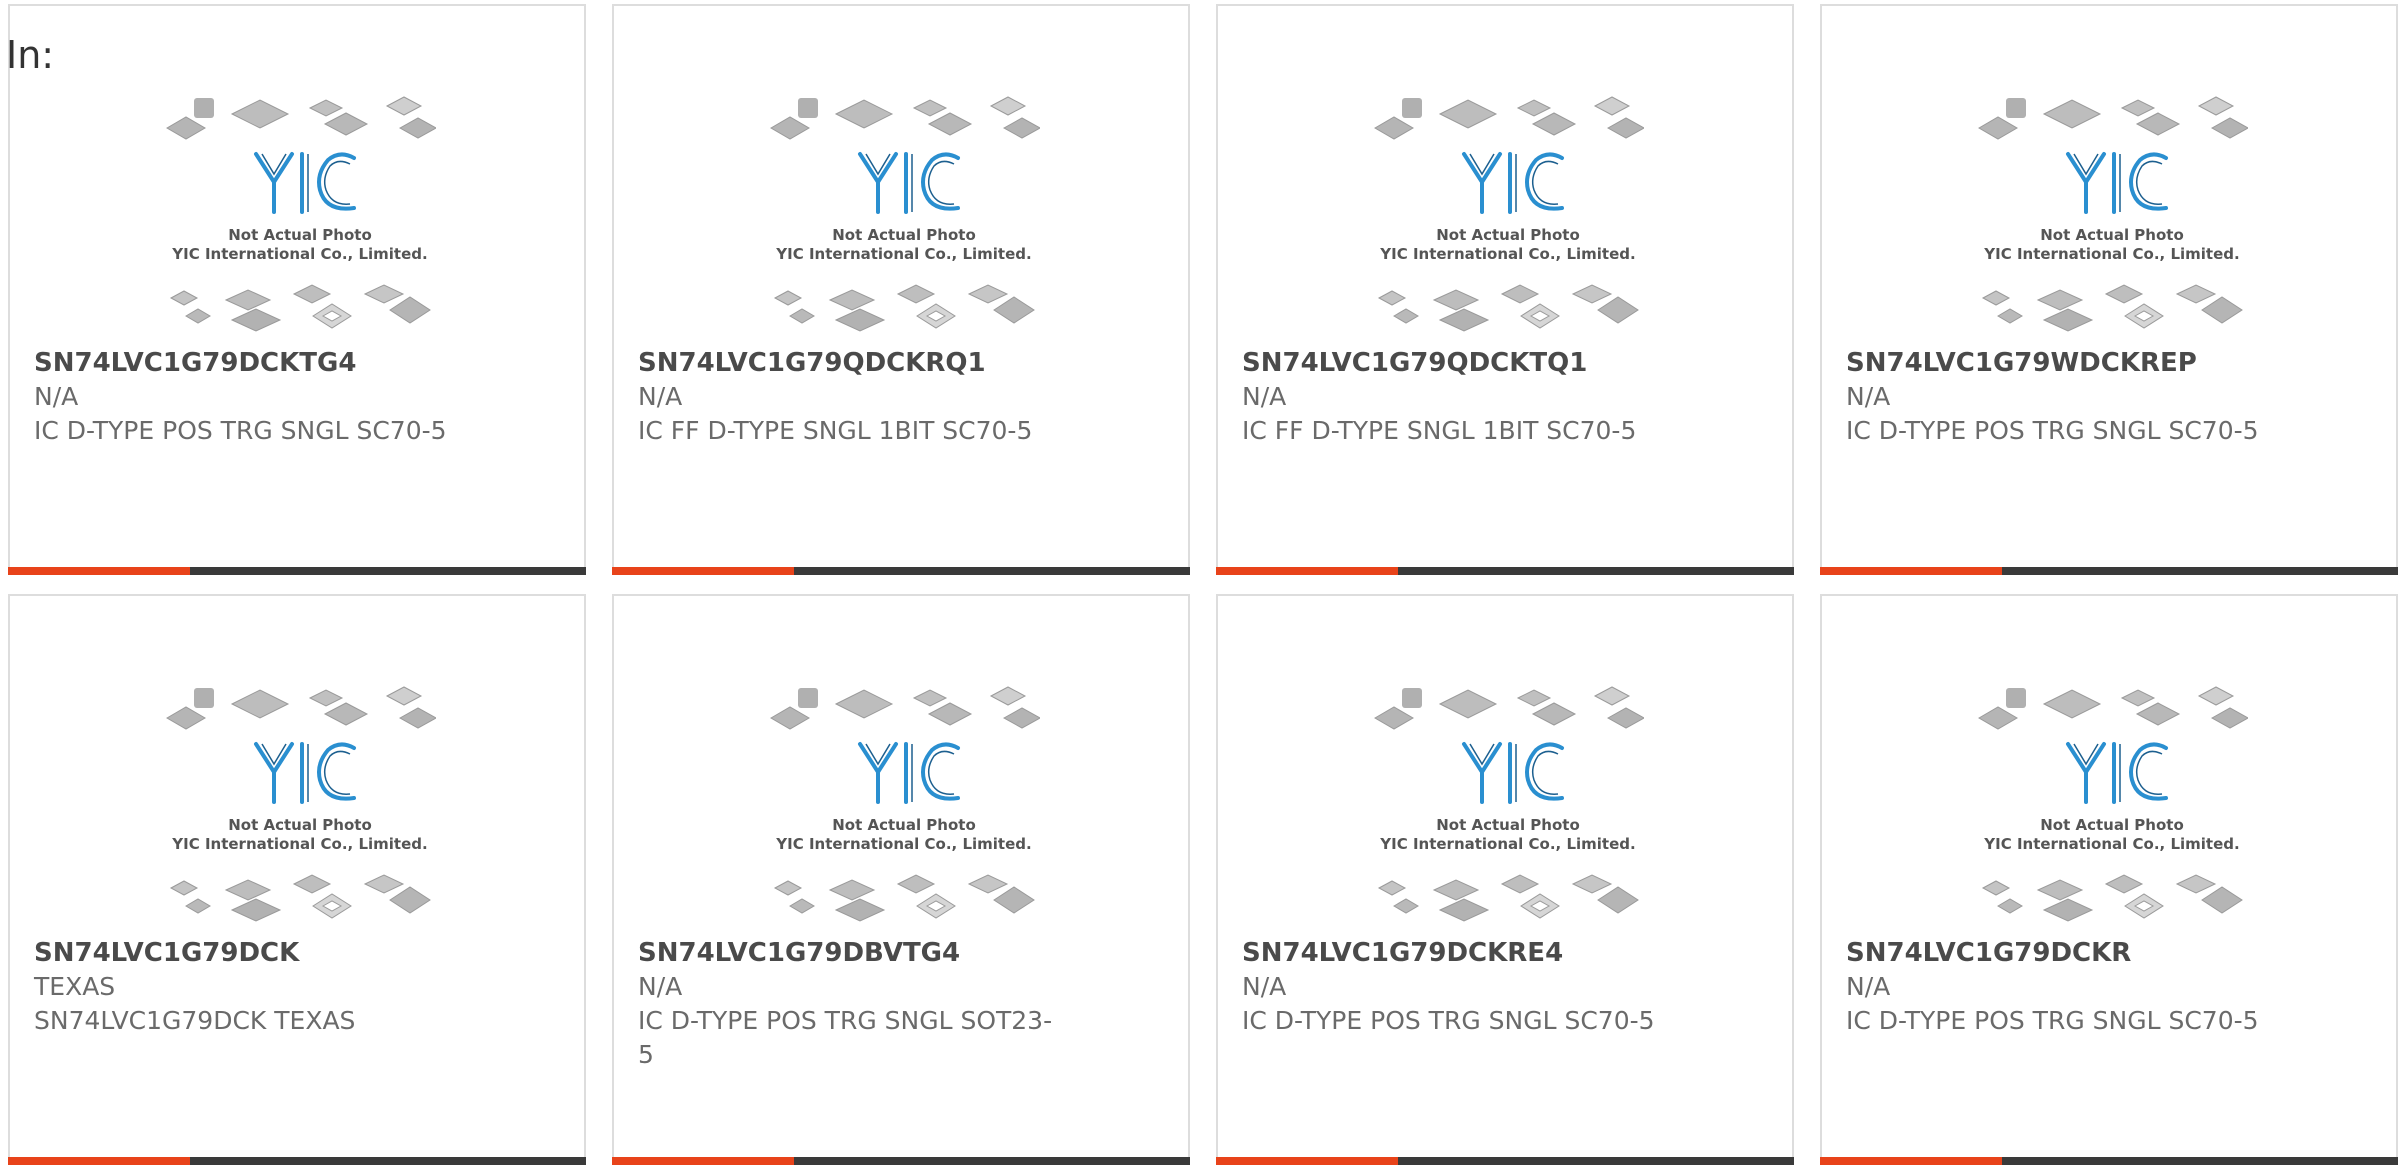 This screenshot has height=1165, width=2400. Describe the element at coordinates (848, 363) in the screenshot. I see `part-number: SN74LVC1G79QDCKRQ1` at that location.